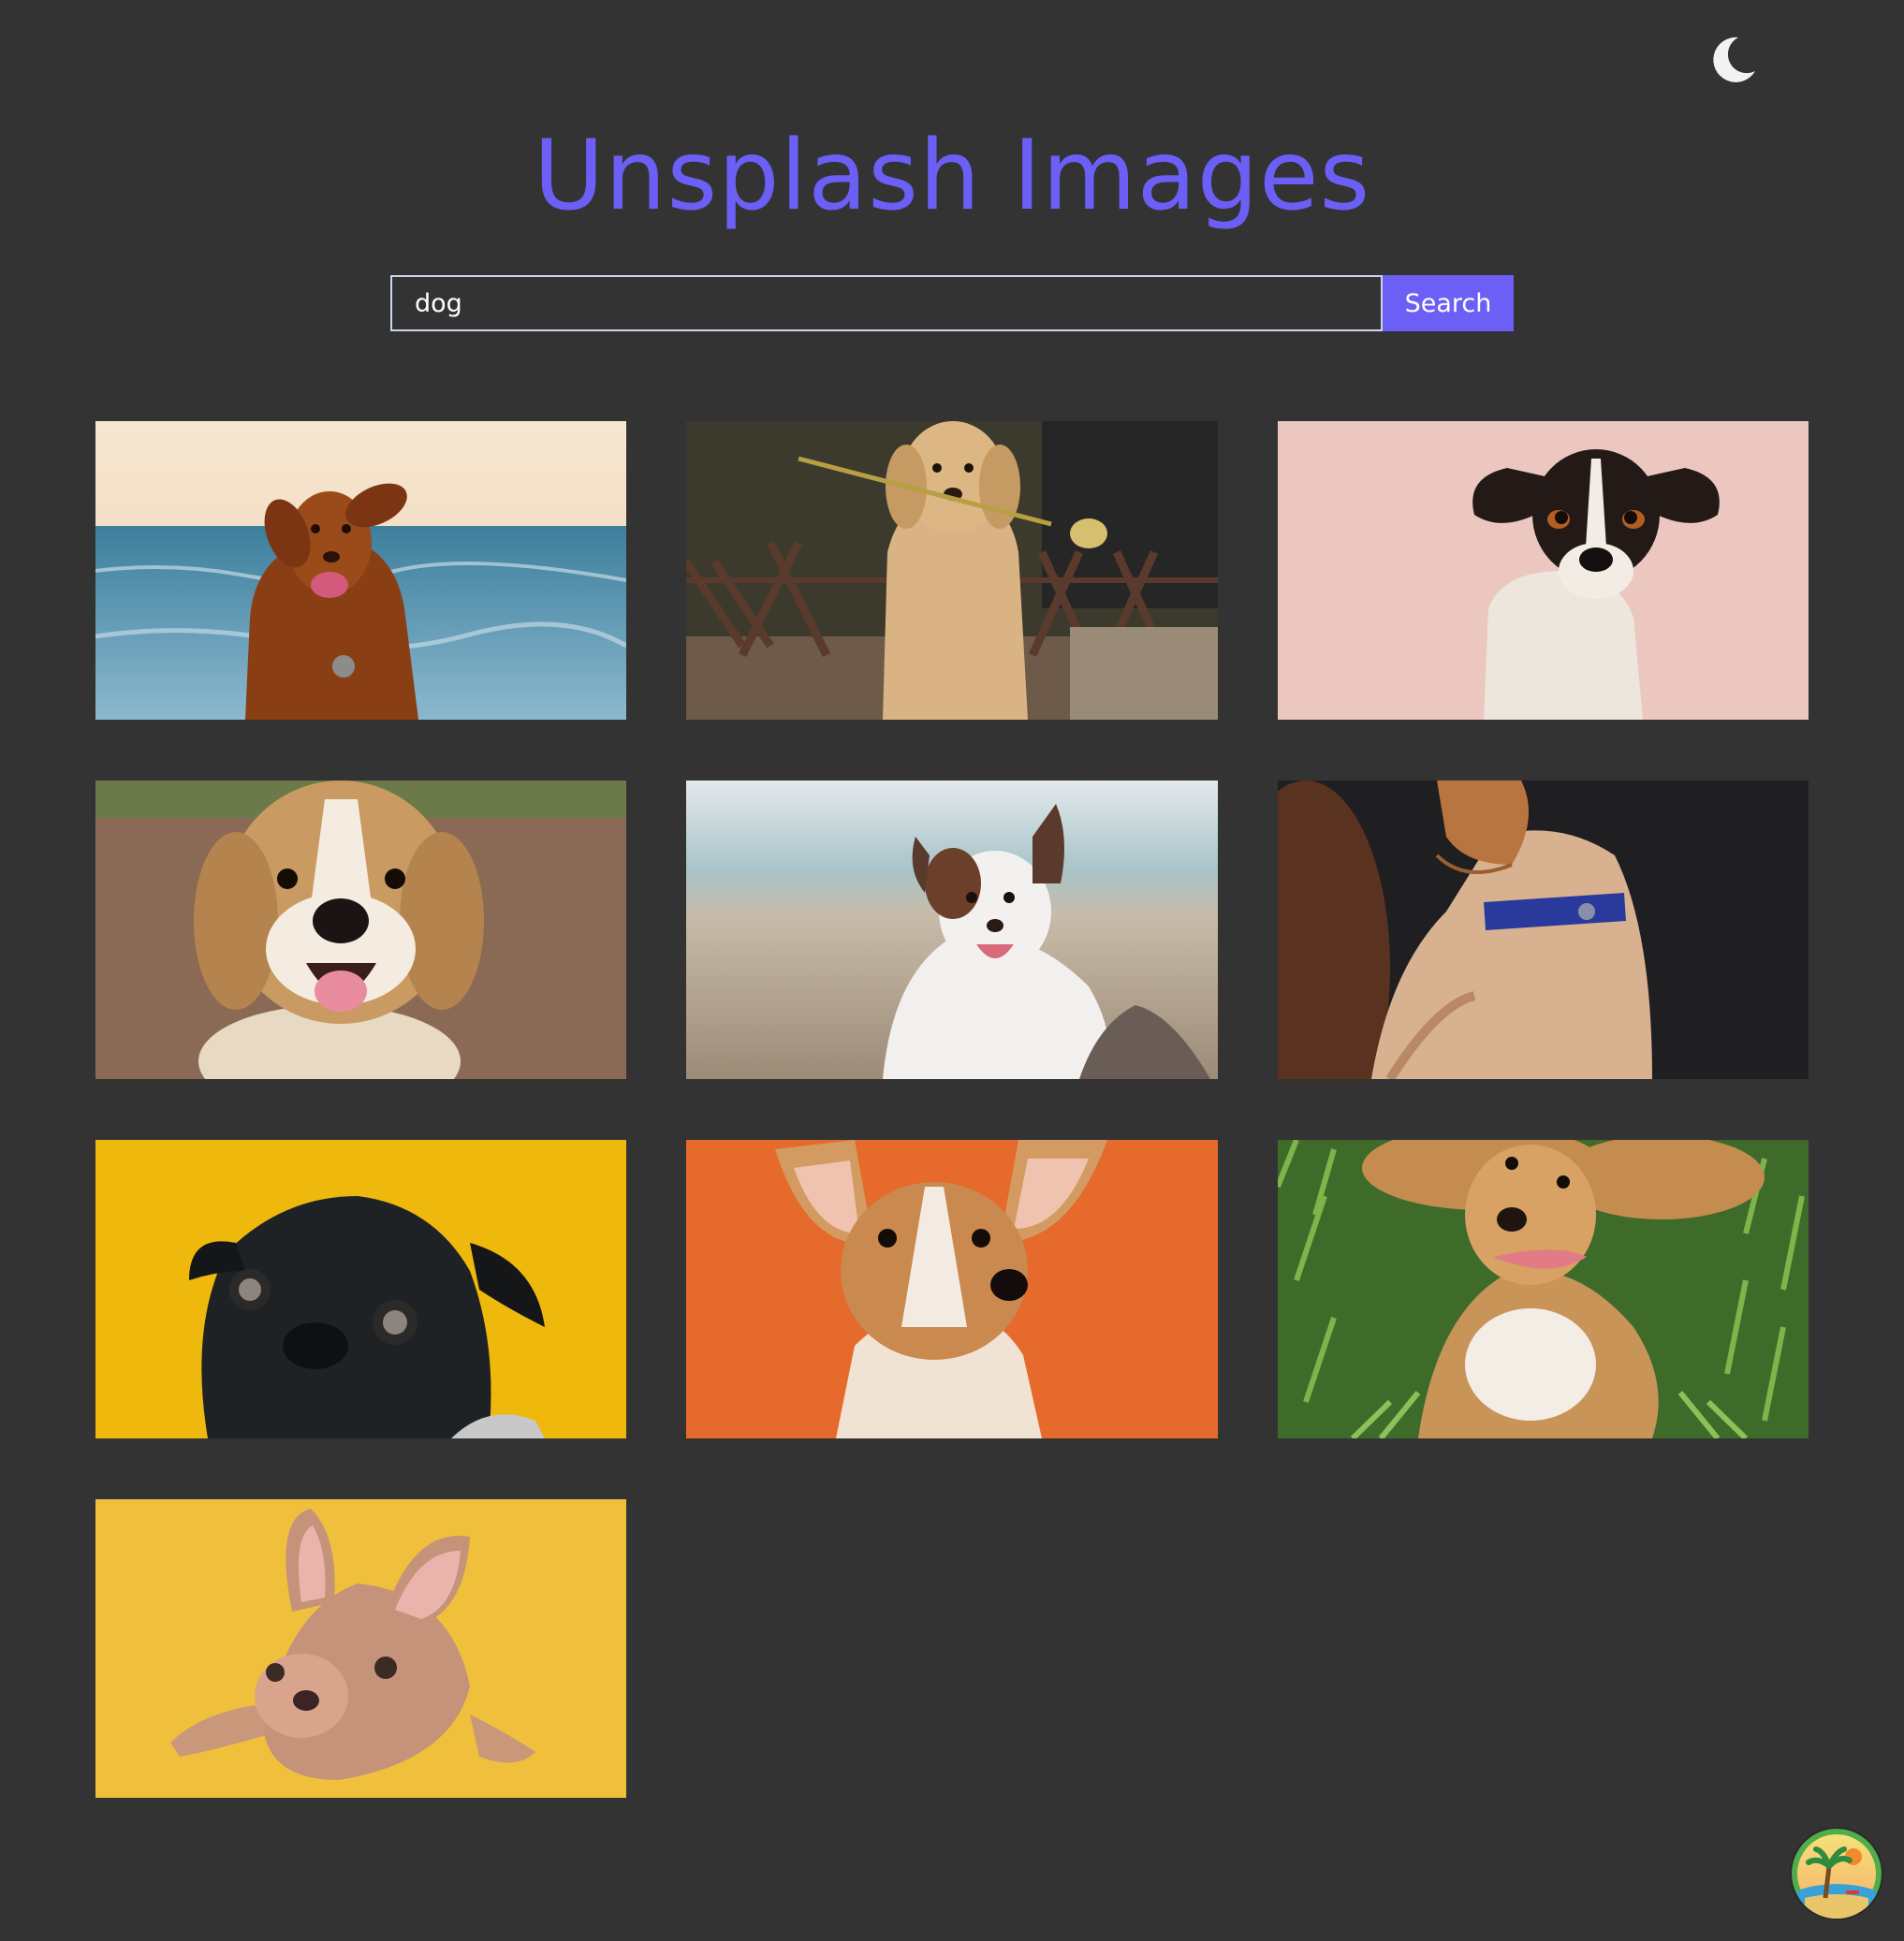 Image resolution: width=1904 pixels, height=1941 pixels. I want to click on search-input, so click(886, 303).